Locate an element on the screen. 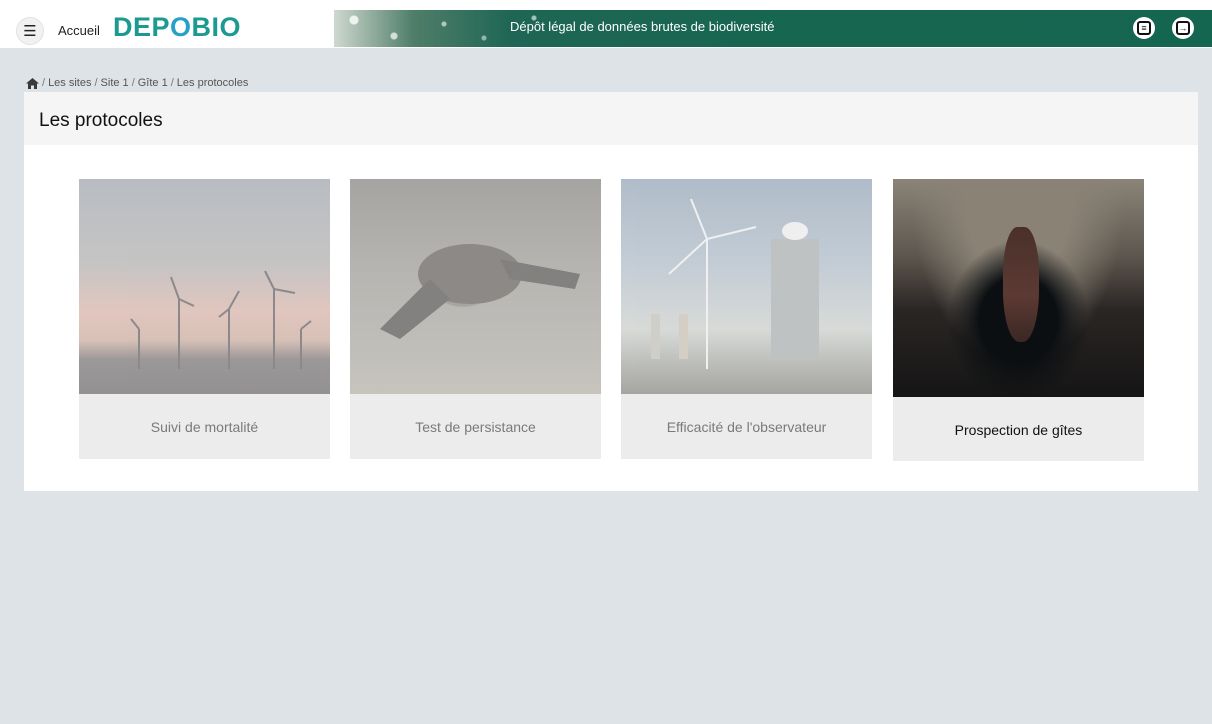 The height and width of the screenshot is (724, 1212). bat-in-cave-image is located at coordinates (1018, 288).